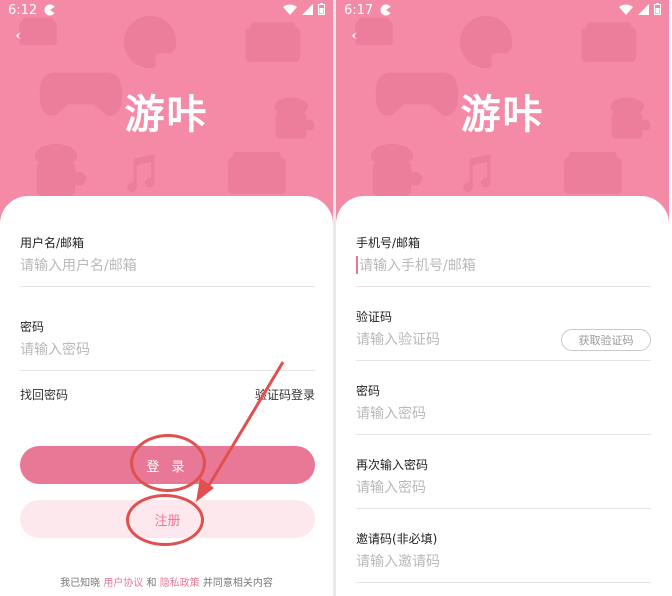  Describe the element at coordinates (469, 266) in the screenshot. I see `phone-input` at that location.